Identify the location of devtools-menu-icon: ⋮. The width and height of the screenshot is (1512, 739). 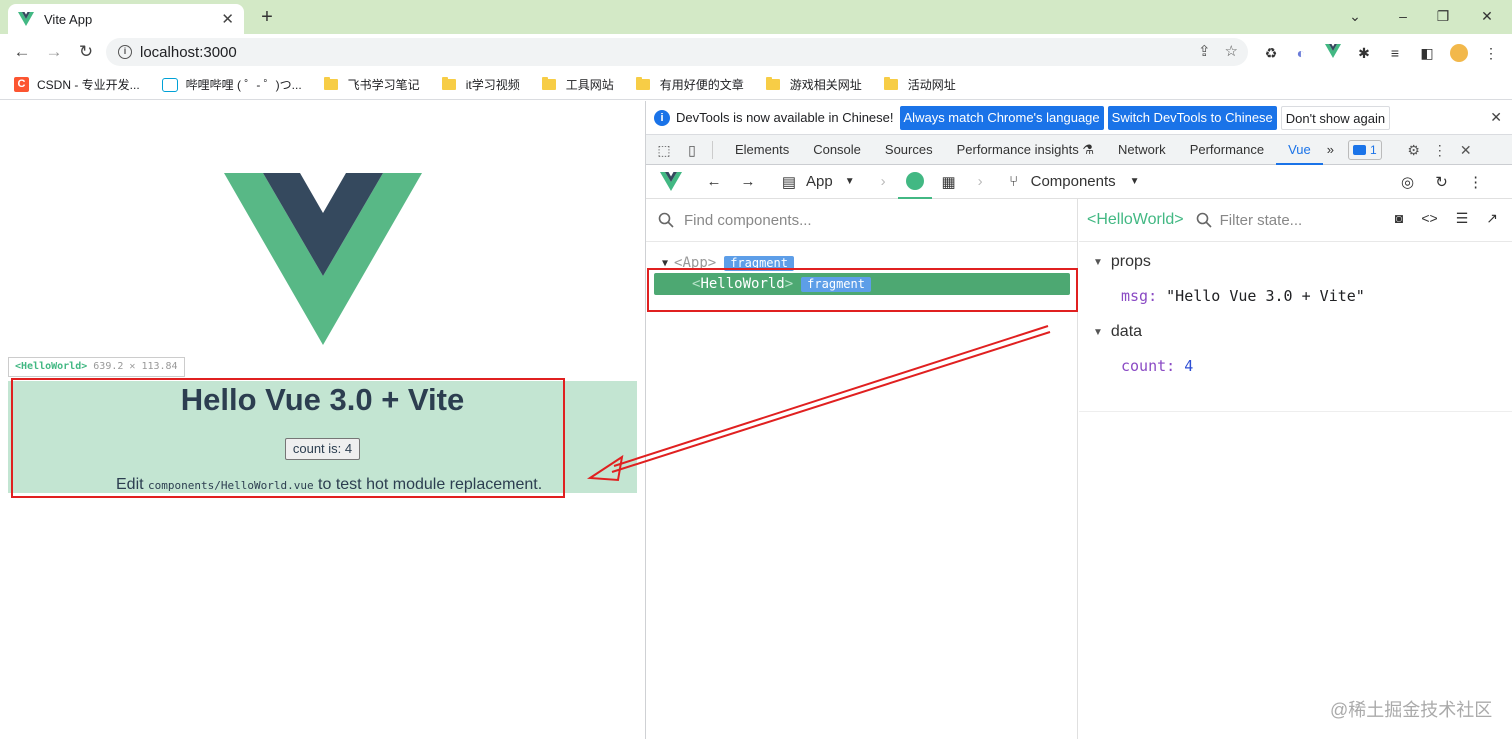
(1440, 150).